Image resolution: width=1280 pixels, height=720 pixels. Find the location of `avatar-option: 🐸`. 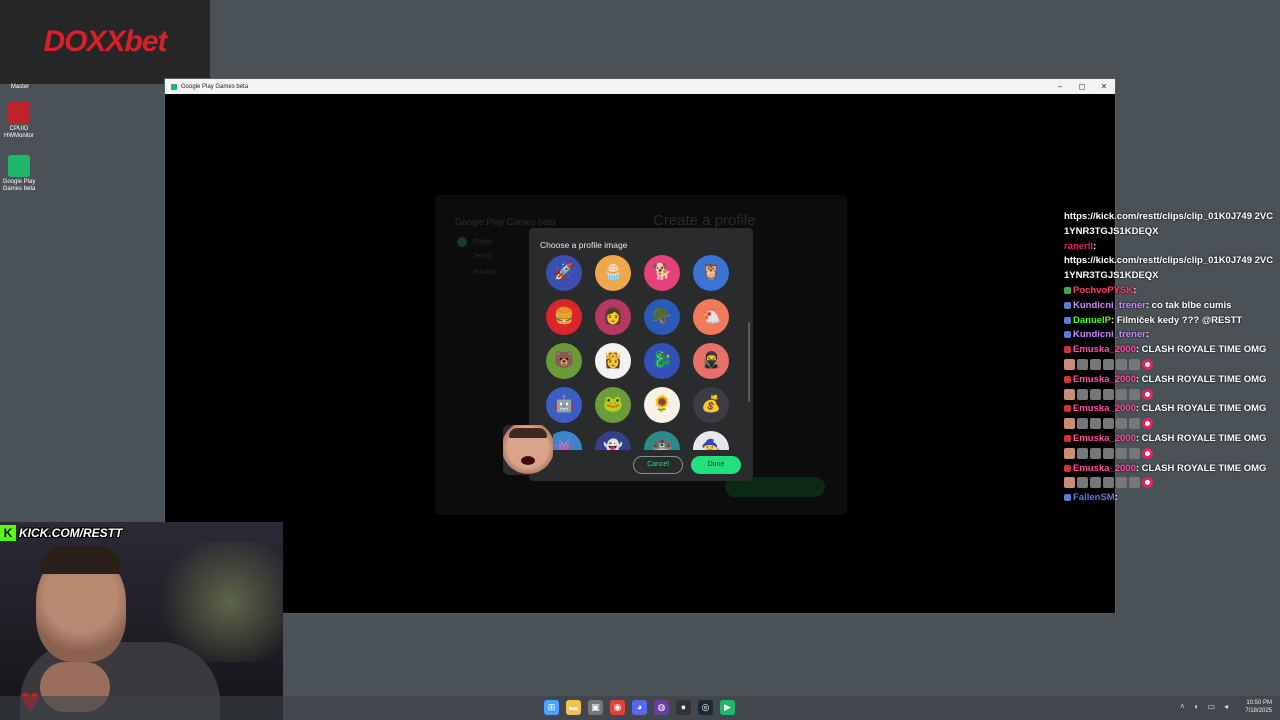

avatar-option: 🐸 is located at coordinates (613, 405).